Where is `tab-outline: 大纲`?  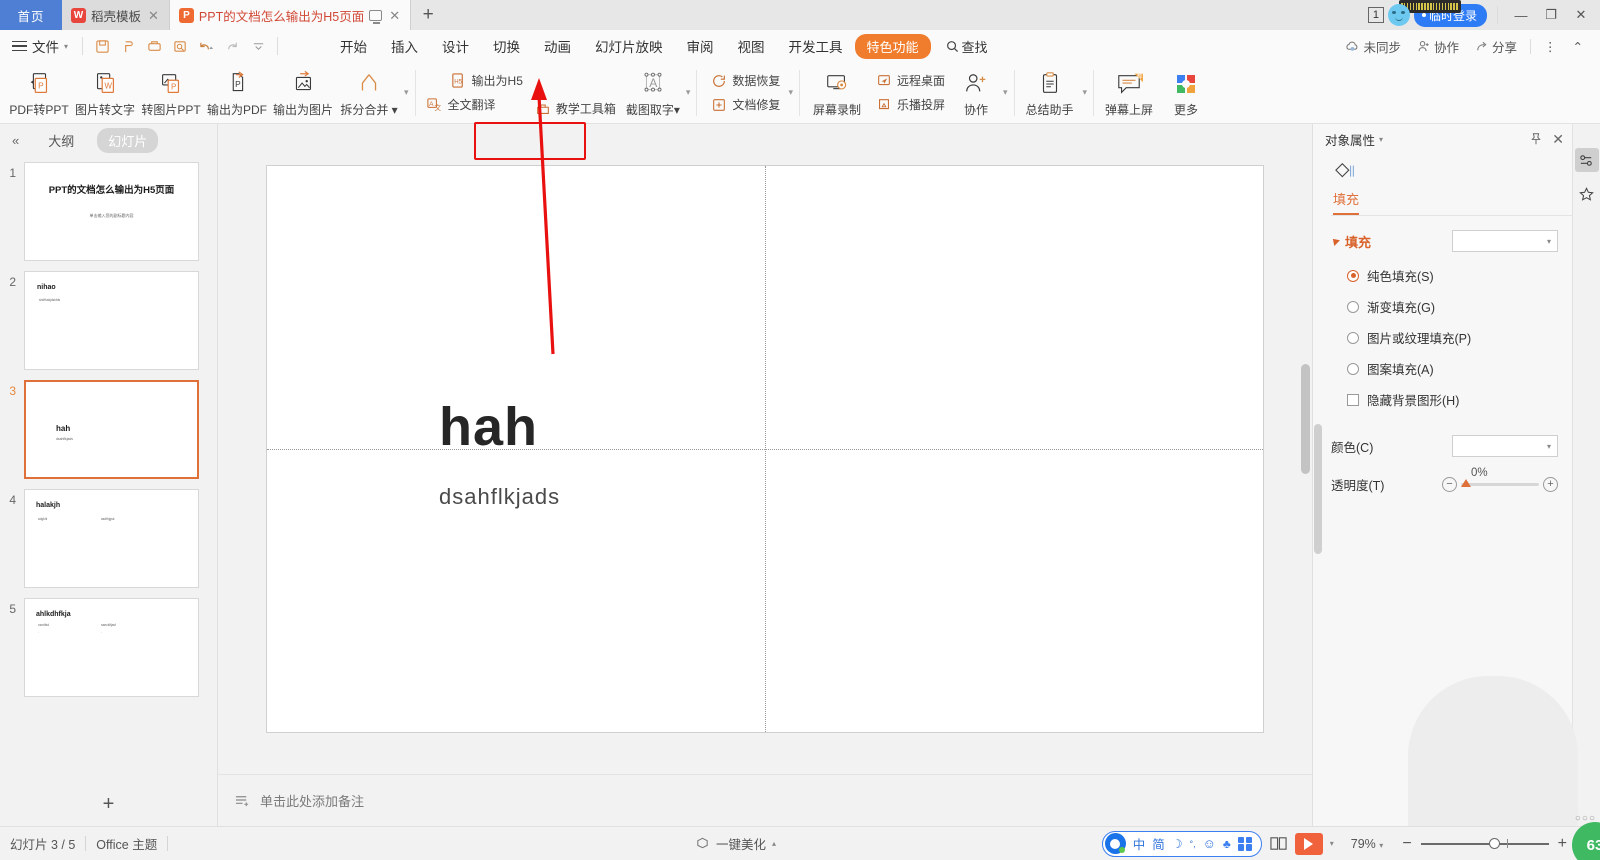 tab-outline: 大纲 is located at coordinates (61, 140).